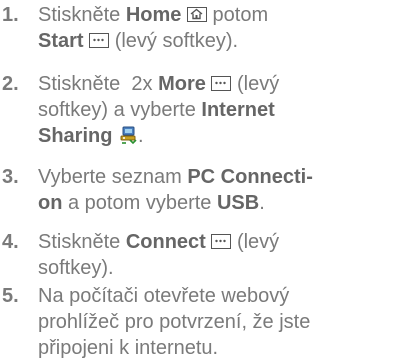 Image resolution: width=398 pixels, height=361 pixels. I want to click on step-text-part: softkey)., so click(76, 268).